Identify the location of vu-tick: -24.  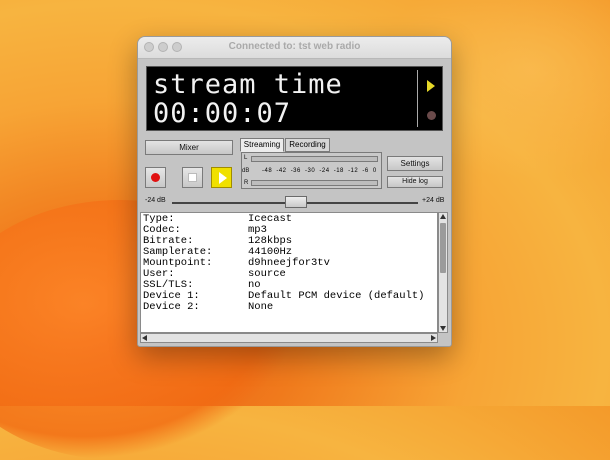
(324, 171).